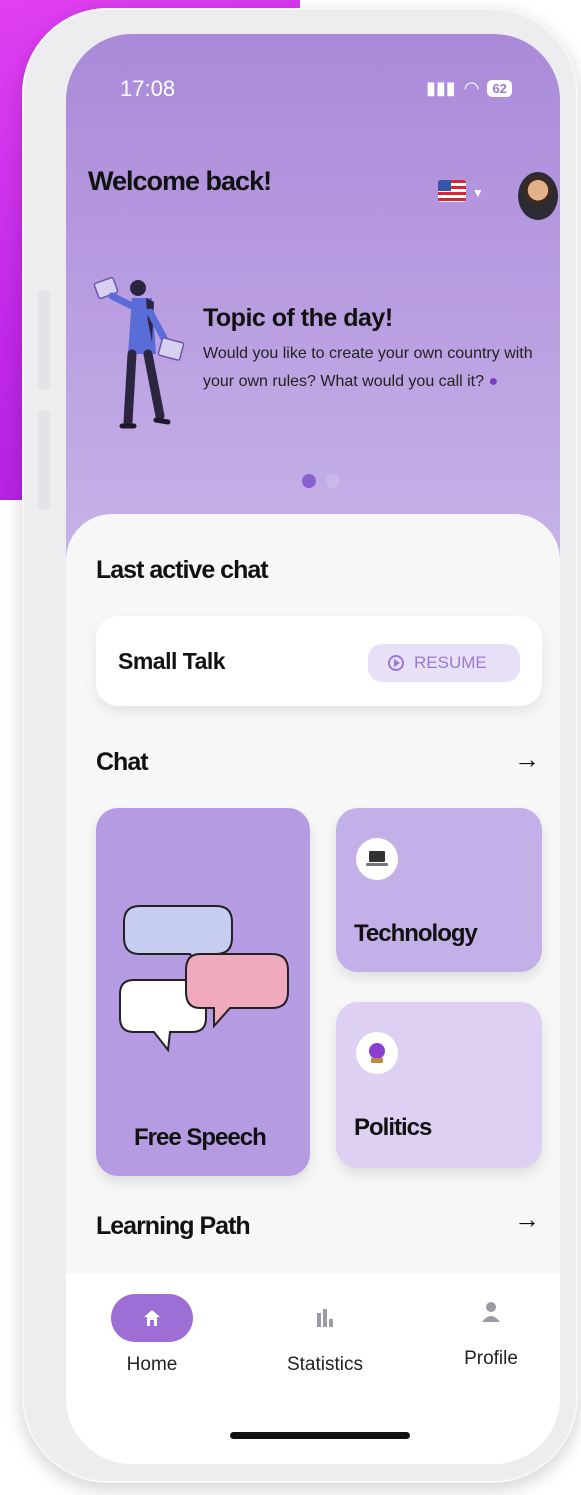  What do you see at coordinates (152, 1318) in the screenshot?
I see `home-icon` at bounding box center [152, 1318].